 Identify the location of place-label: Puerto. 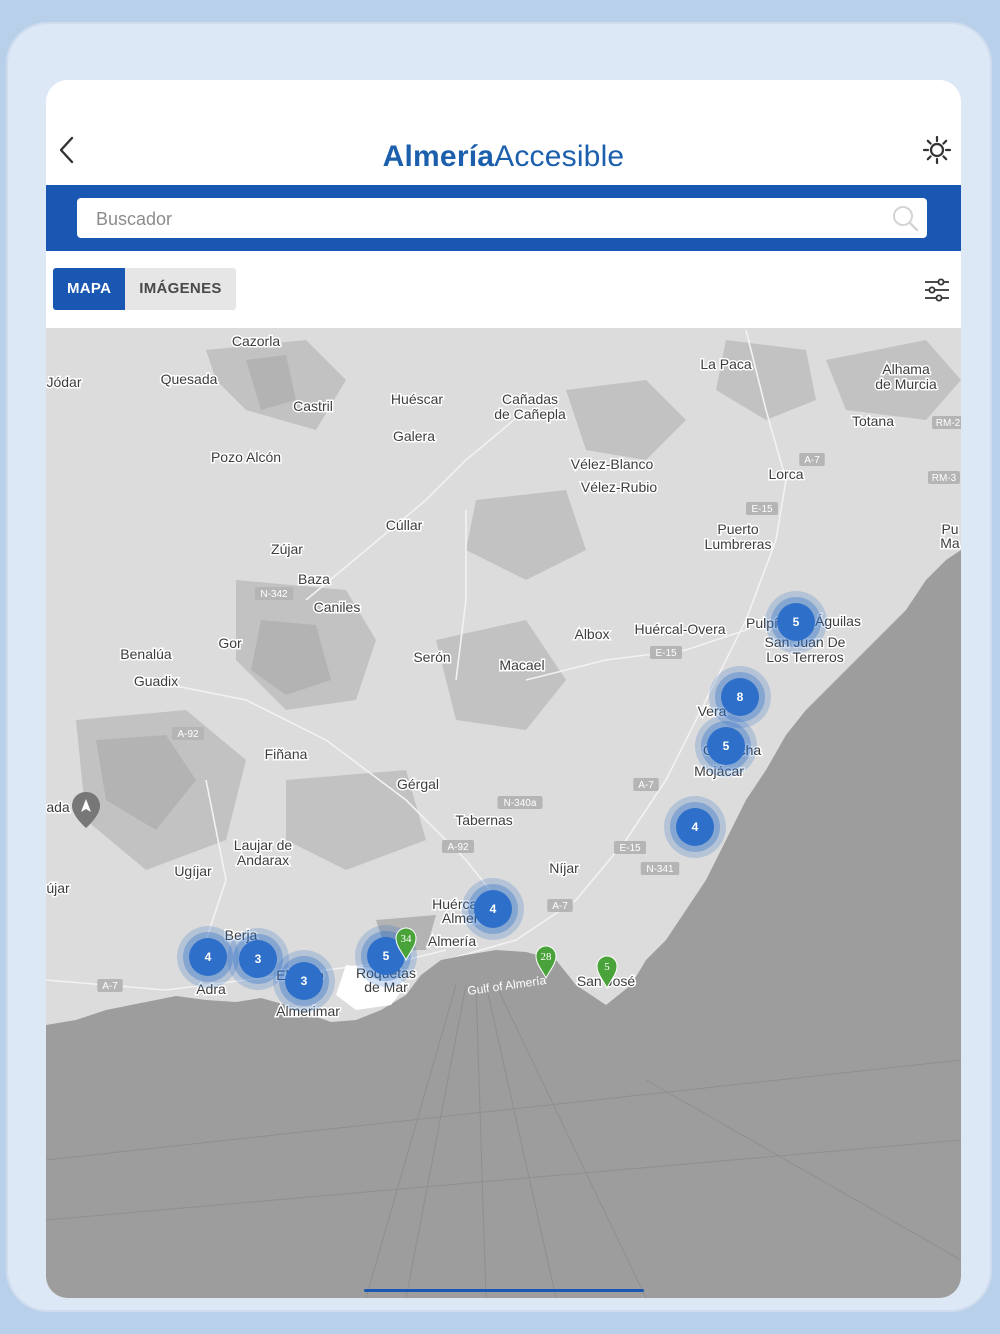
(737, 529).